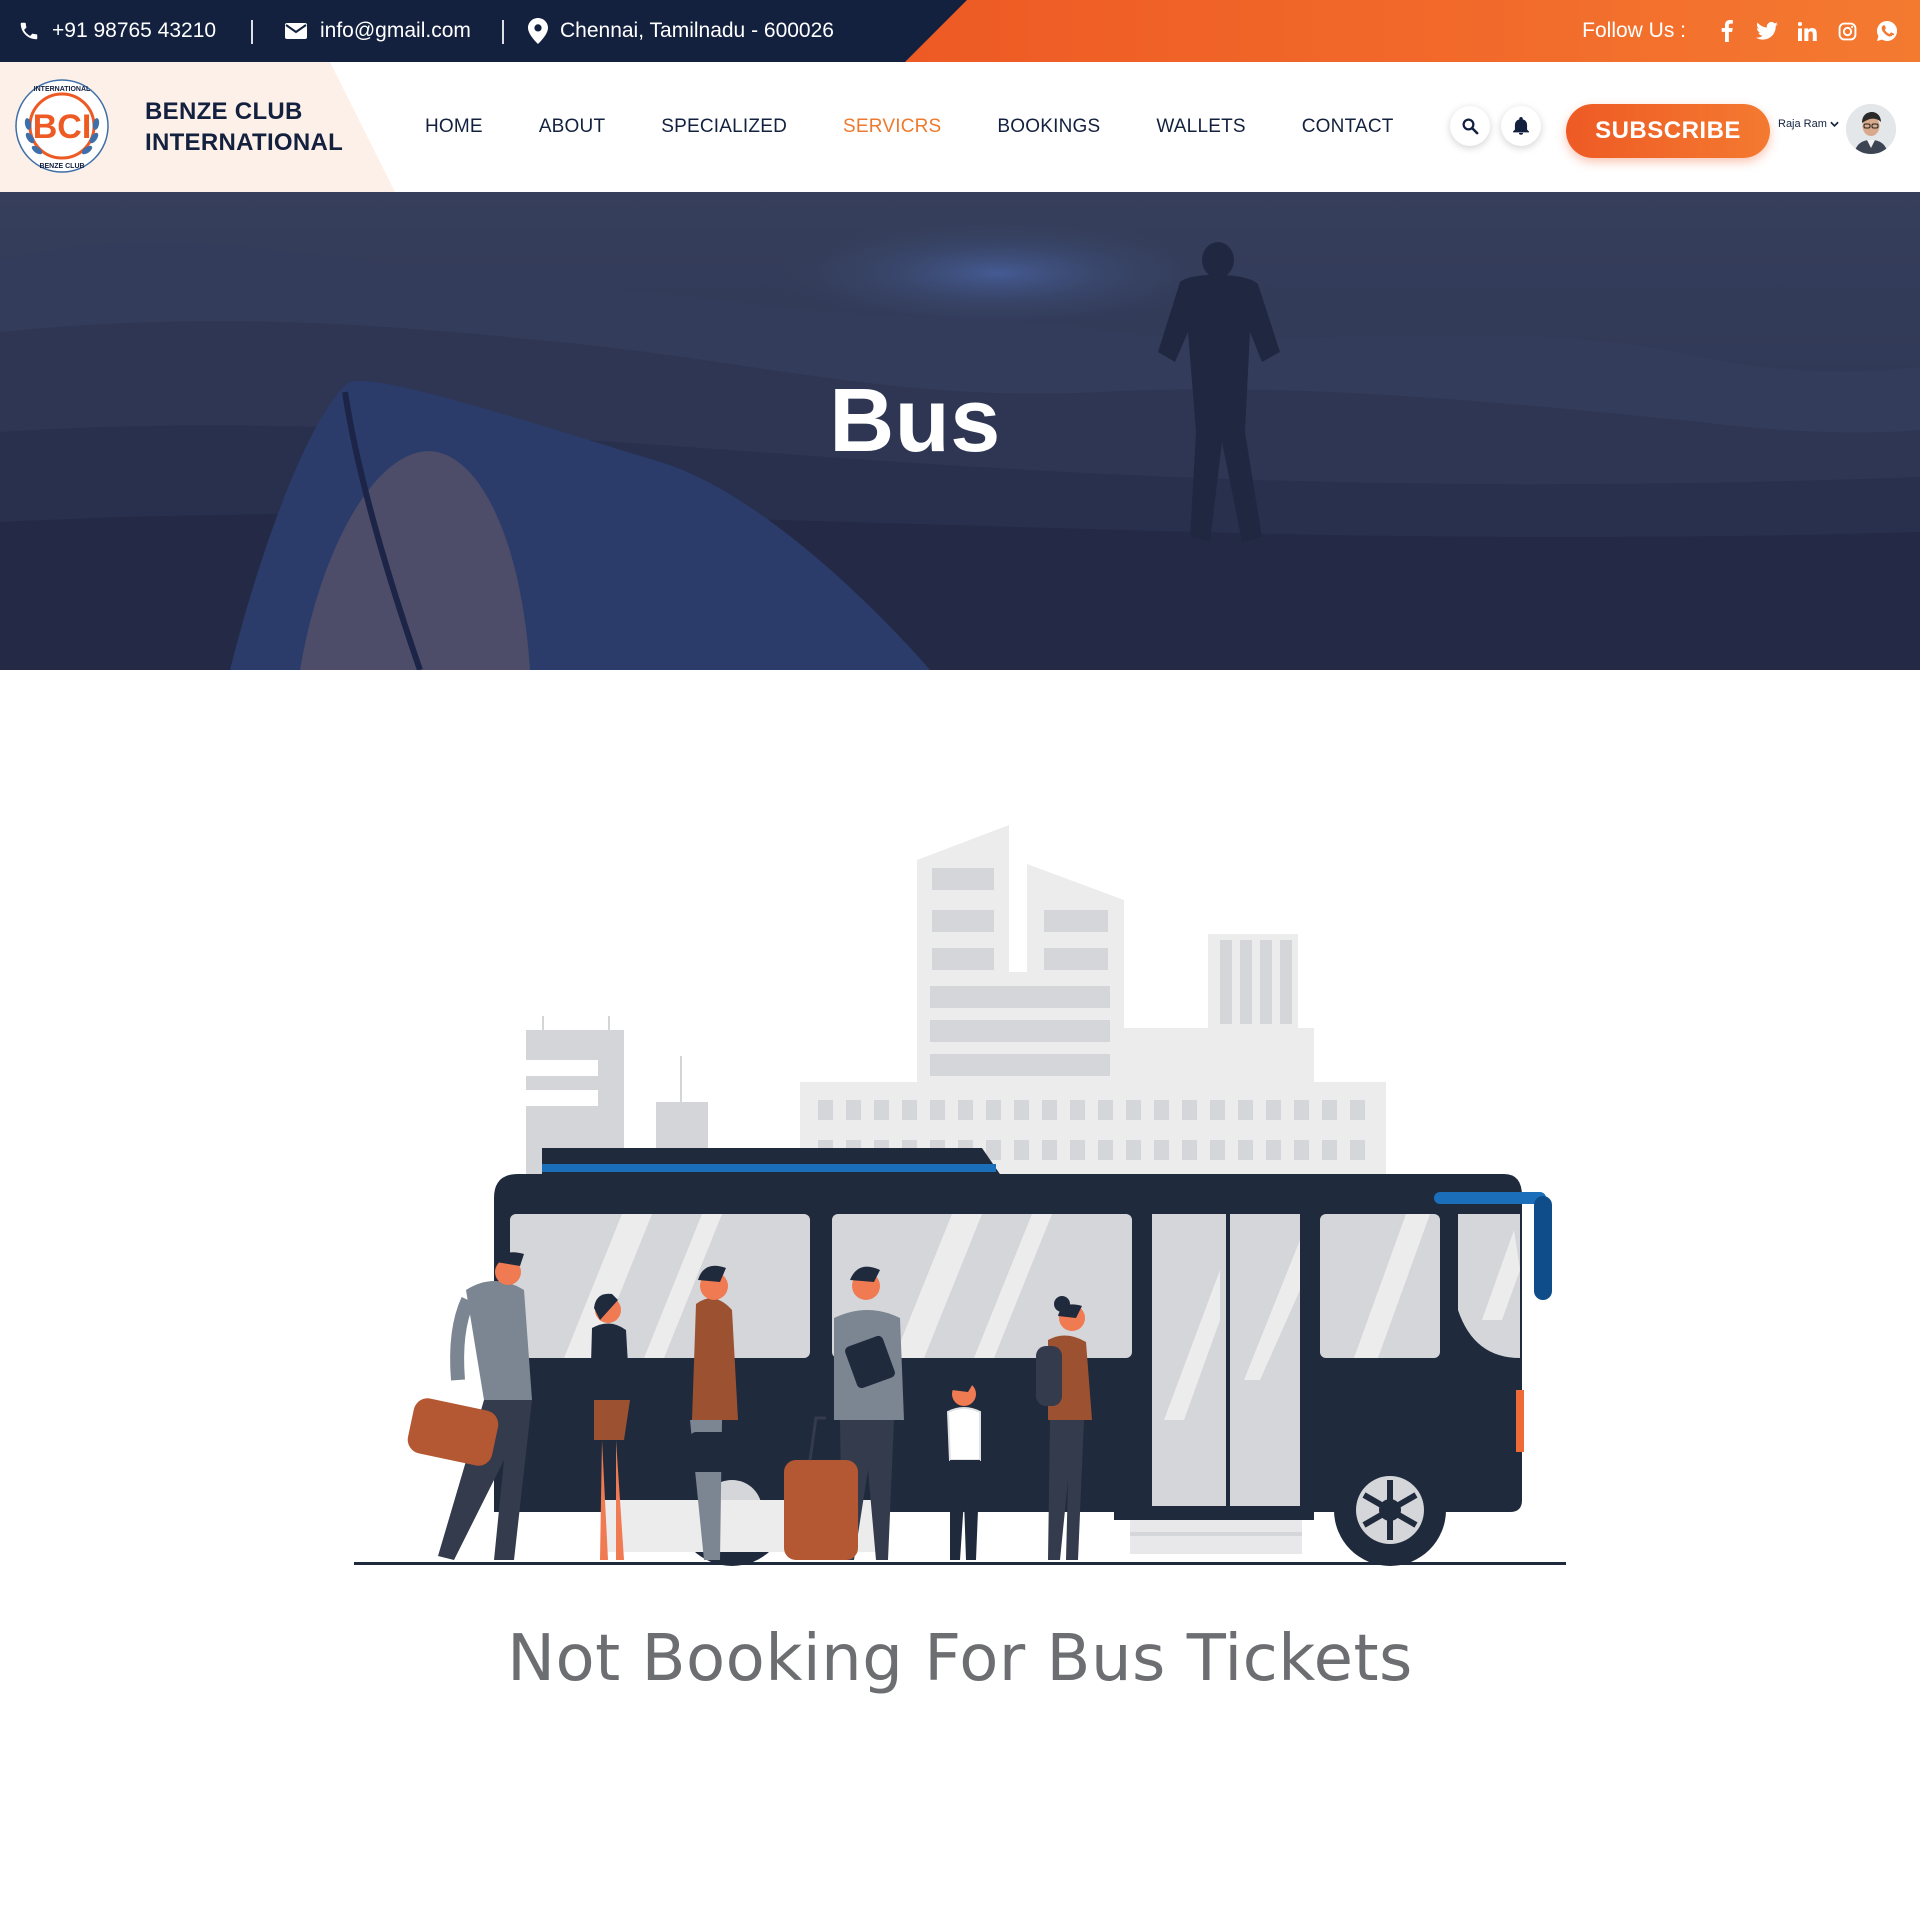  I want to click on email-contact: info@gmail.com, so click(377, 31).